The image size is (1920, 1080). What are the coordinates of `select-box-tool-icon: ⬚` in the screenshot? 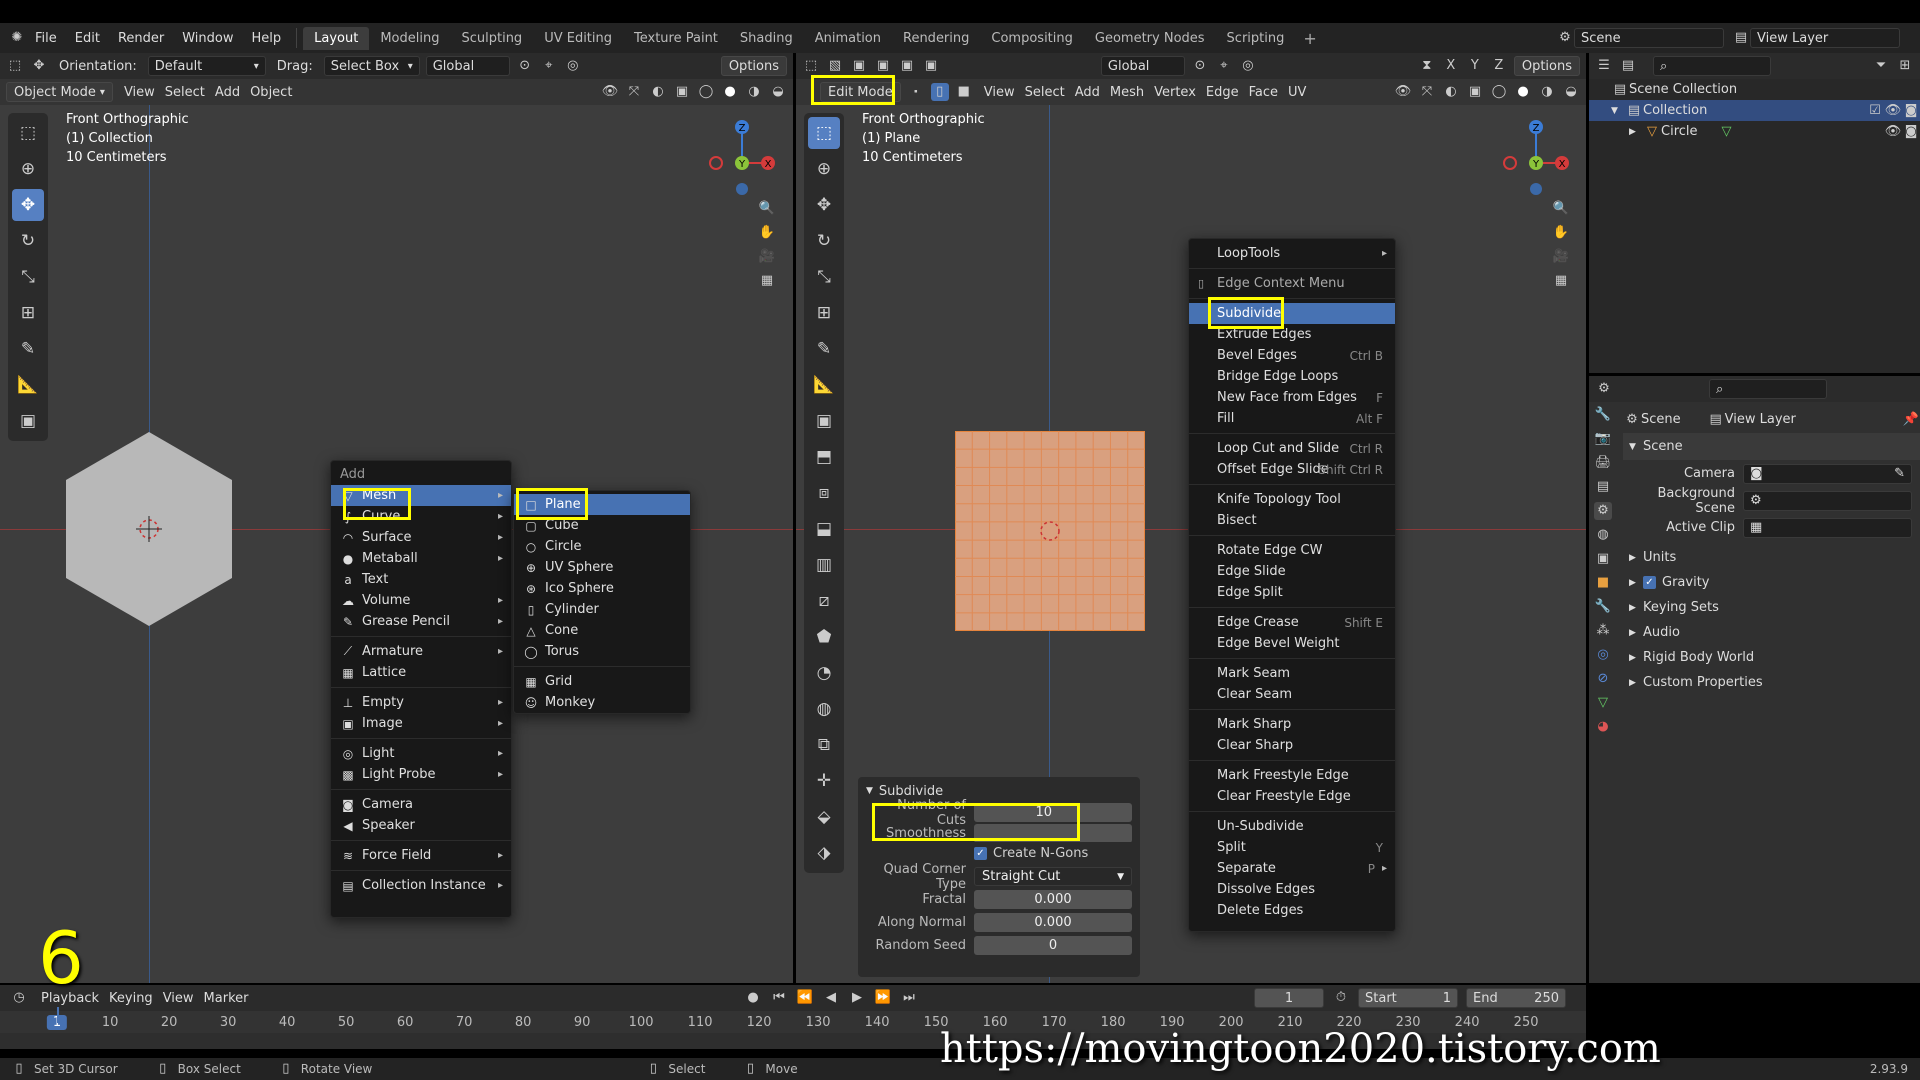 It's located at (28, 133).